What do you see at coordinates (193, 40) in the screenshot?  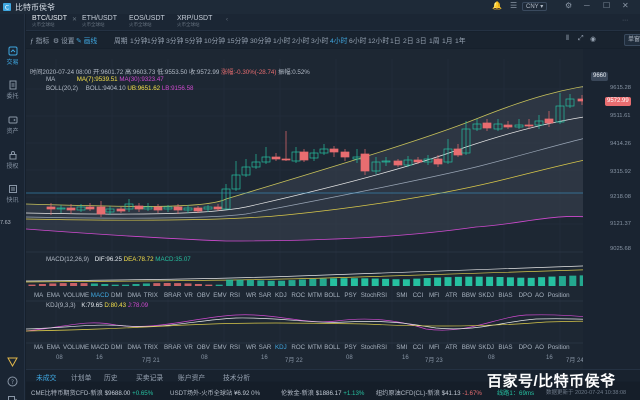 I see `period-option: 5分钟` at bounding box center [193, 40].